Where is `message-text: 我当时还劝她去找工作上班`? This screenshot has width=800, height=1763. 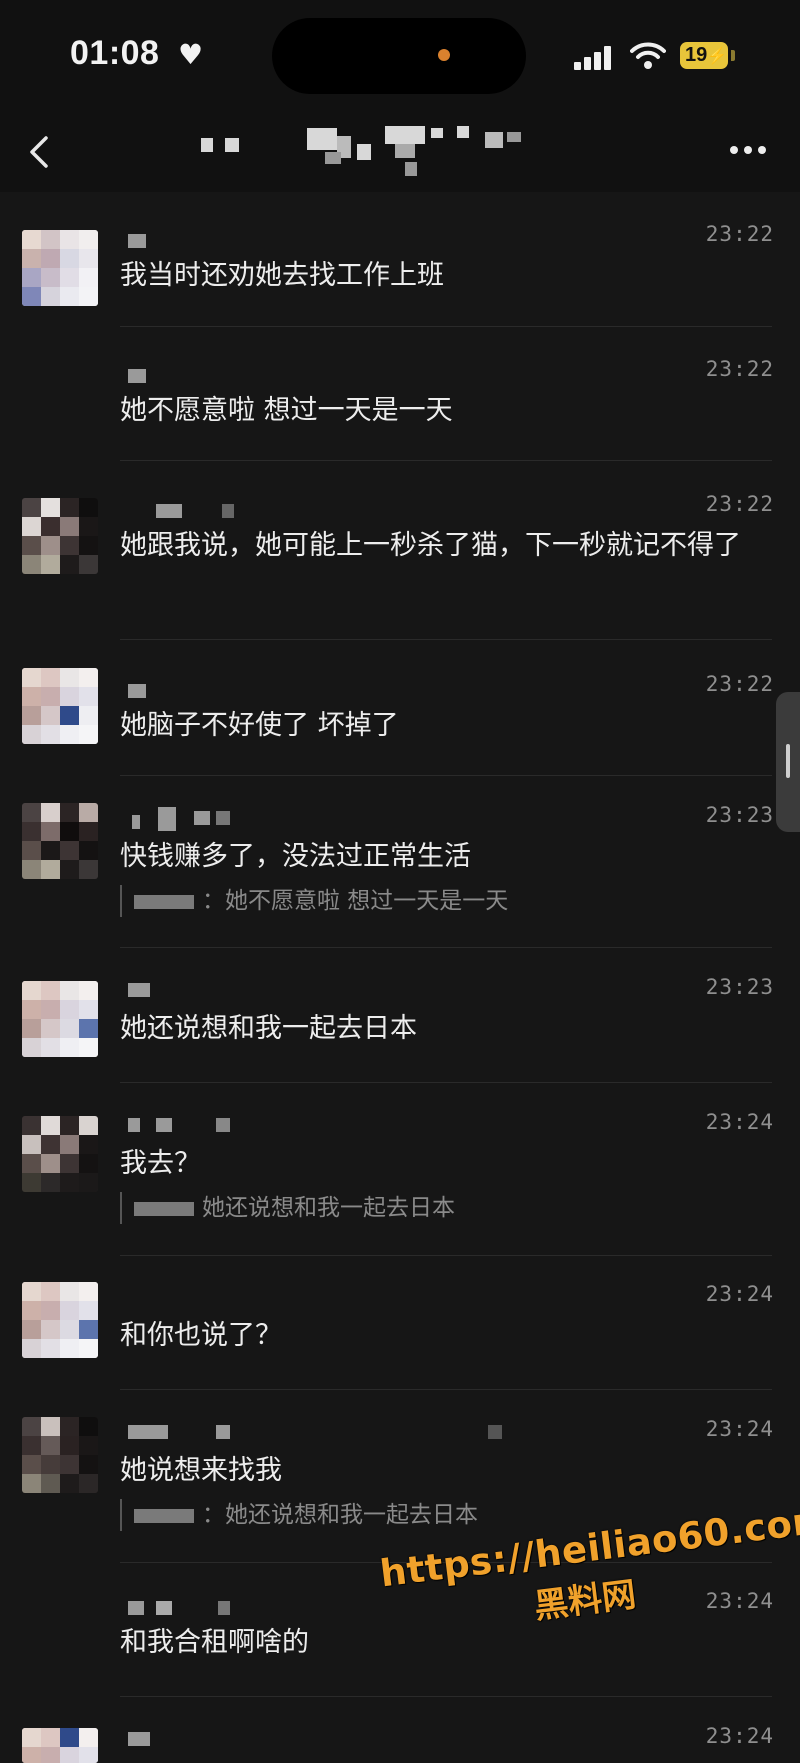
message-text: 我当时还劝她去找工作上班 is located at coordinates (282, 275).